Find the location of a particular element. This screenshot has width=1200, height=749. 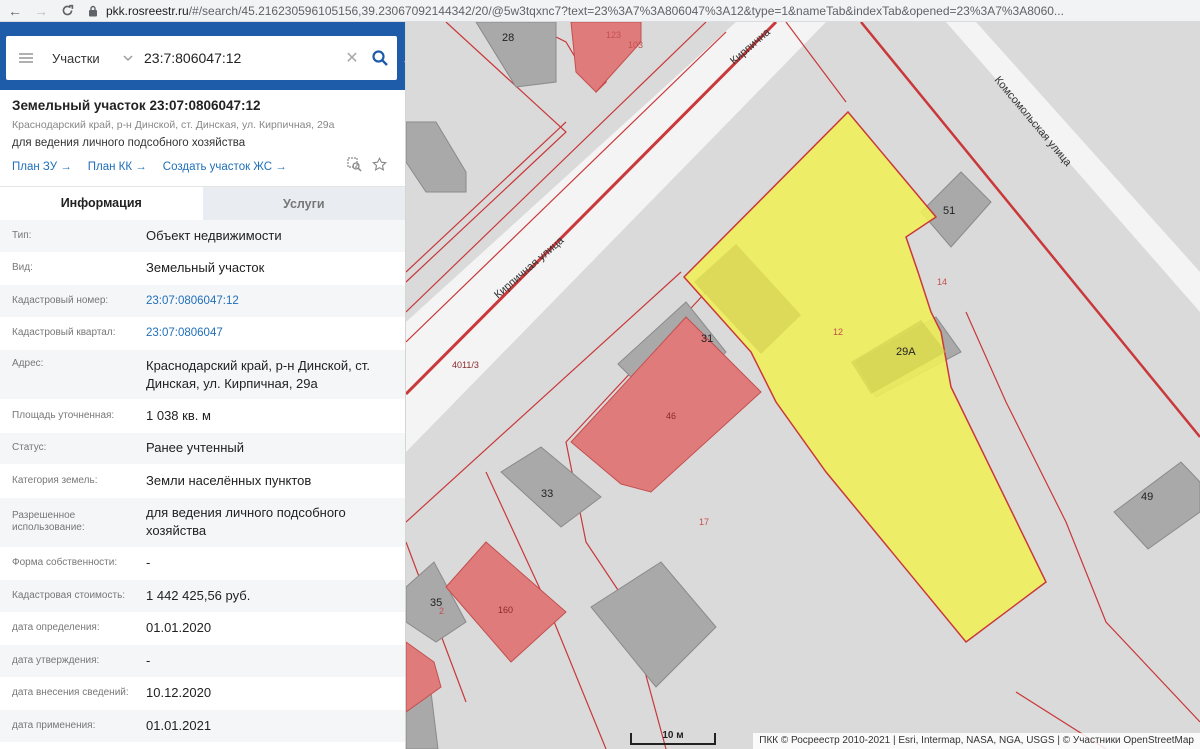

forward-arrow-icon: → is located at coordinates (41, 11).